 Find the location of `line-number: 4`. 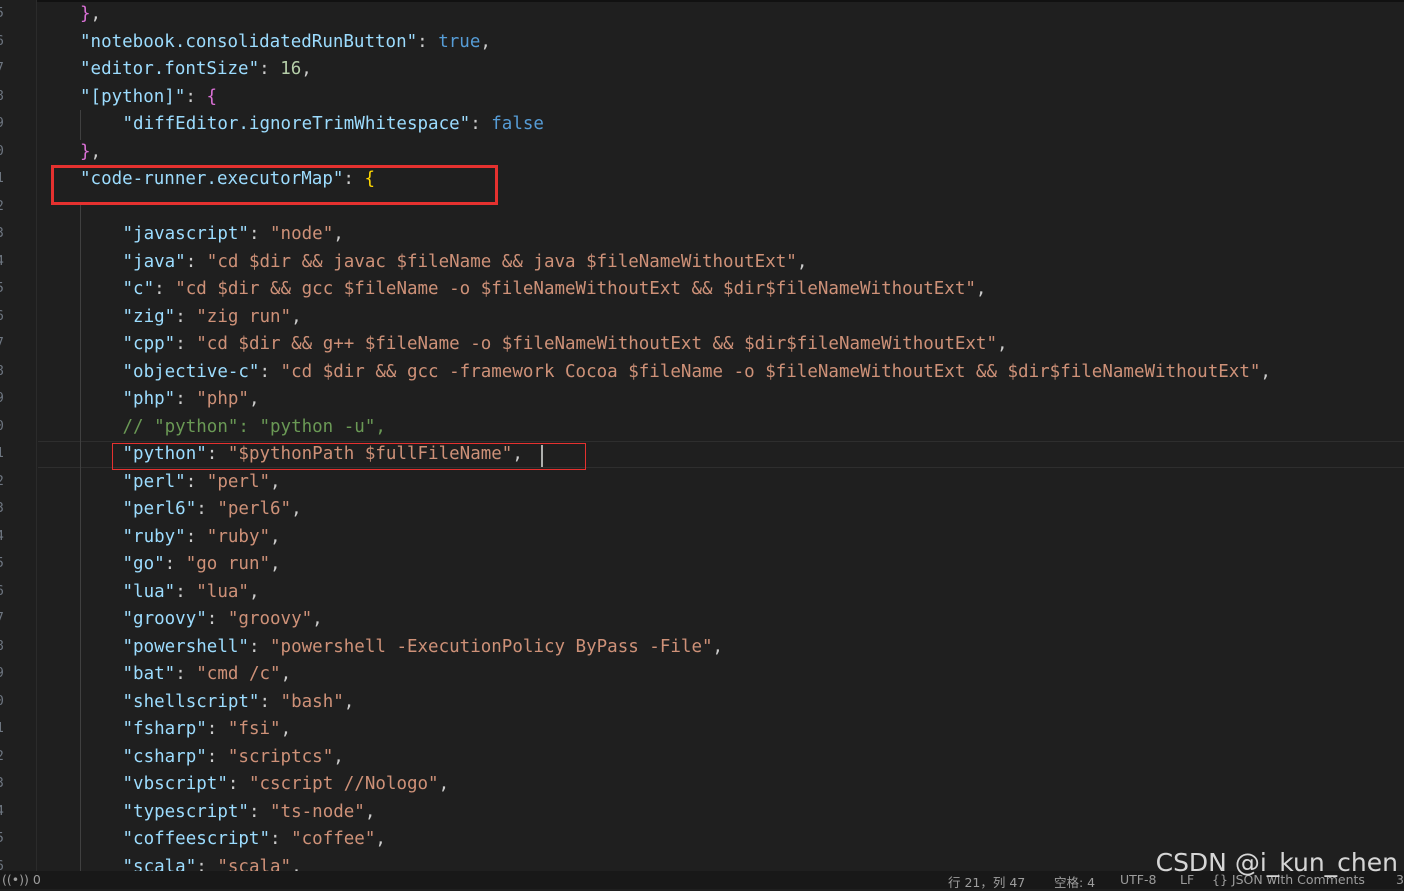

line-number: 4 is located at coordinates (2, 536).